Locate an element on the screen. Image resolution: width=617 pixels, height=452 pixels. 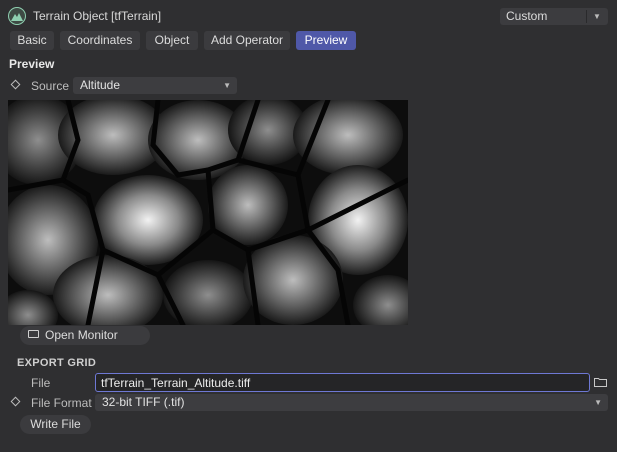
open-monitor-button: Open Monitor is located at coordinates (85, 335).